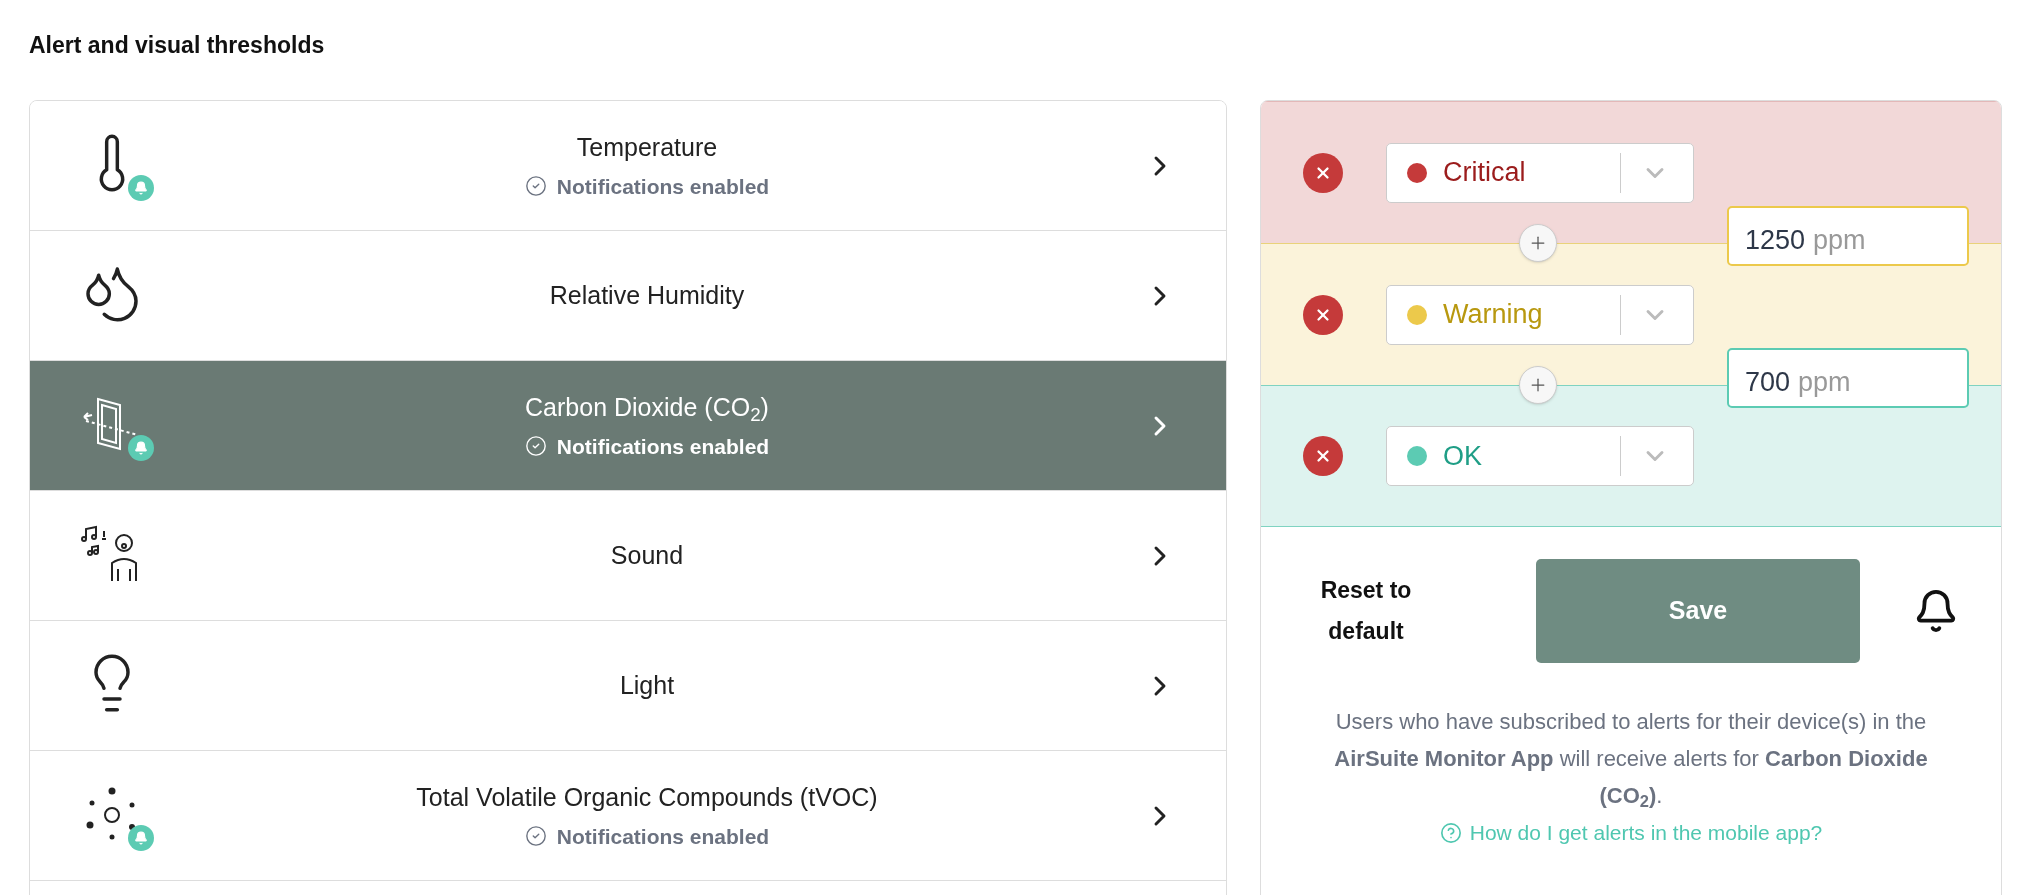 The image size is (2028, 895). What do you see at coordinates (1463, 456) in the screenshot?
I see `level-label: OK` at bounding box center [1463, 456].